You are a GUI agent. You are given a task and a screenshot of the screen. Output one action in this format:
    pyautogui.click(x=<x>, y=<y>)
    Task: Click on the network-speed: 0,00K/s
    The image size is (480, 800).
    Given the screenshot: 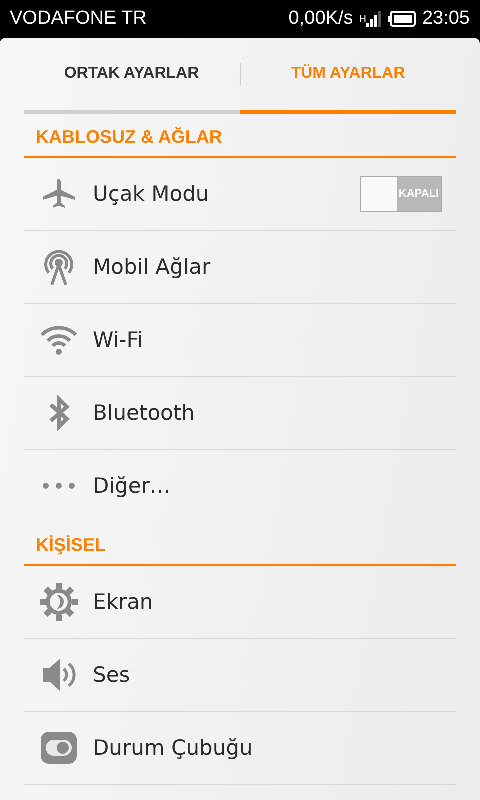 What is the action you would take?
    pyautogui.click(x=321, y=19)
    